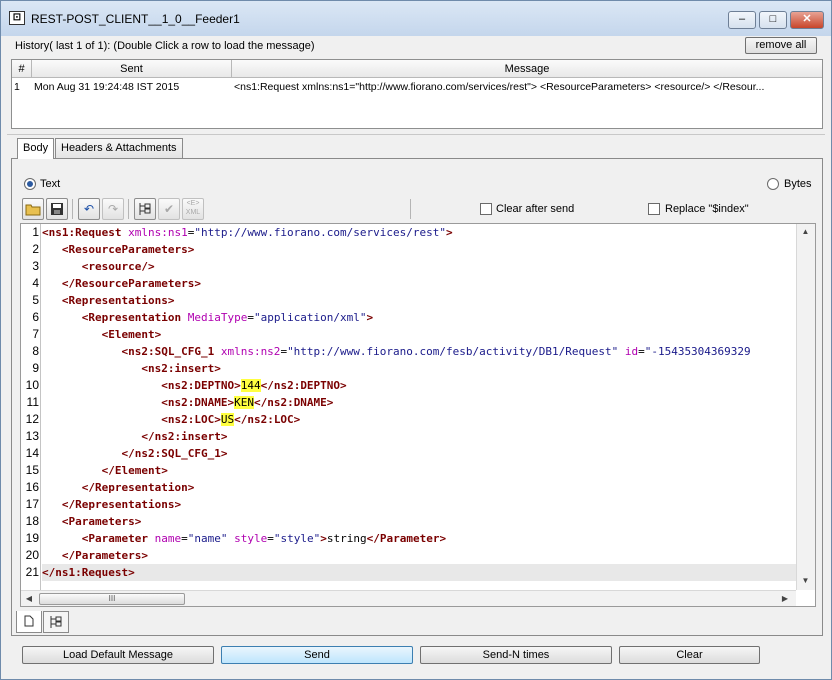 The width and height of the screenshot is (832, 680). What do you see at coordinates (17, 87) in the screenshot?
I see `history-row-number: 1` at bounding box center [17, 87].